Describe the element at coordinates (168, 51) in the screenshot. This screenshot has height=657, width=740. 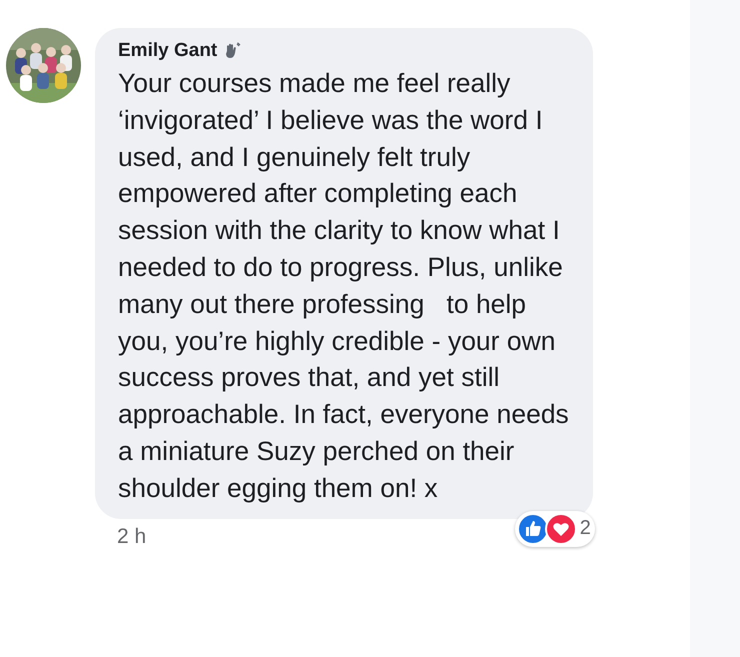
I see `author-name: Emily Gant` at that location.